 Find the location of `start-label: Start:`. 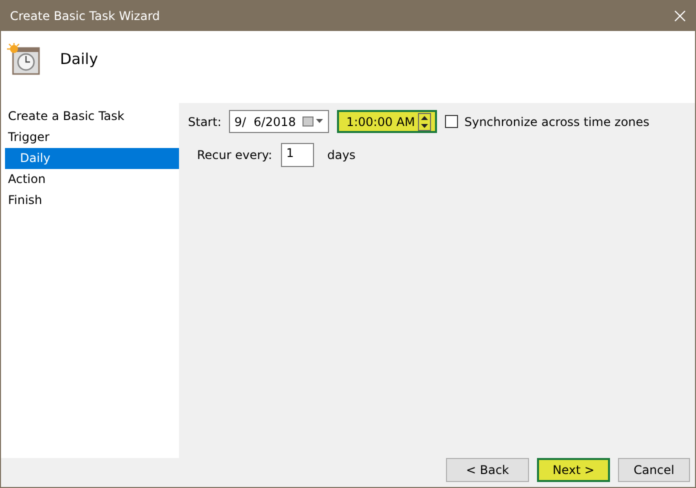

start-label: Start: is located at coordinates (205, 122).